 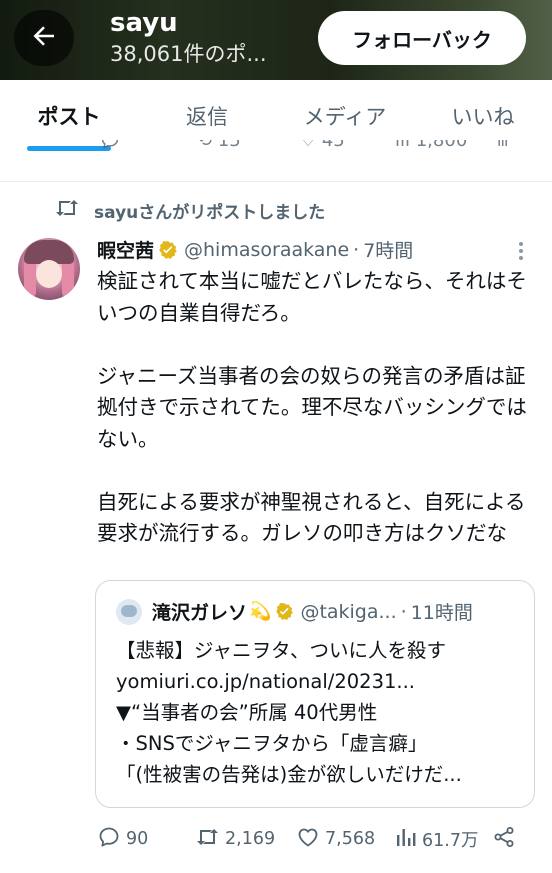 I want to click on profile-name: sayu, so click(x=144, y=23).